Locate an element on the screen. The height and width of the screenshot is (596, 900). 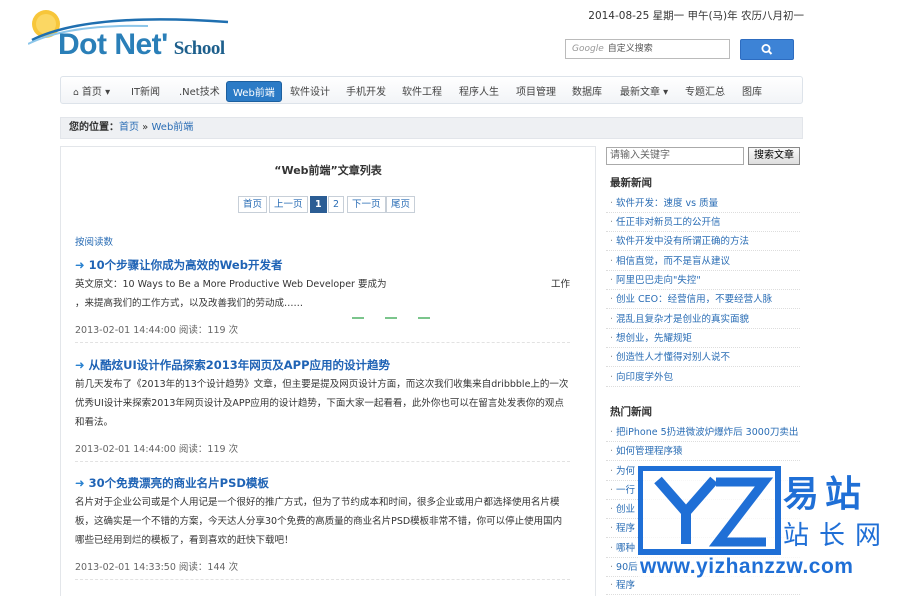
nav-item-it-news: IT新闻 is located at coordinates (145, 90).